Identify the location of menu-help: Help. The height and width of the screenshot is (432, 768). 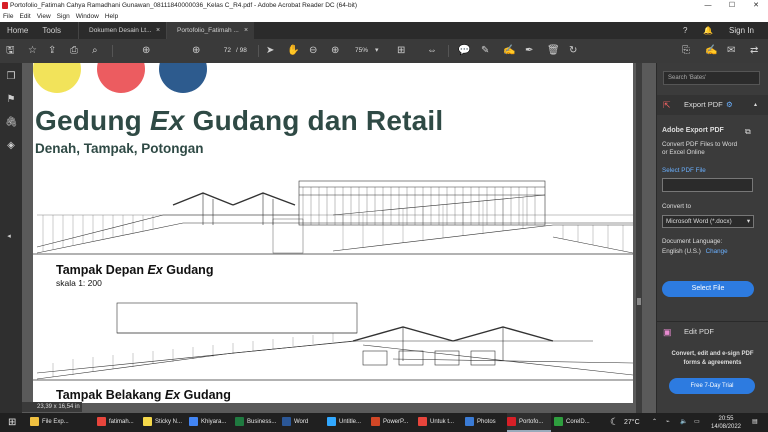
(111, 16).